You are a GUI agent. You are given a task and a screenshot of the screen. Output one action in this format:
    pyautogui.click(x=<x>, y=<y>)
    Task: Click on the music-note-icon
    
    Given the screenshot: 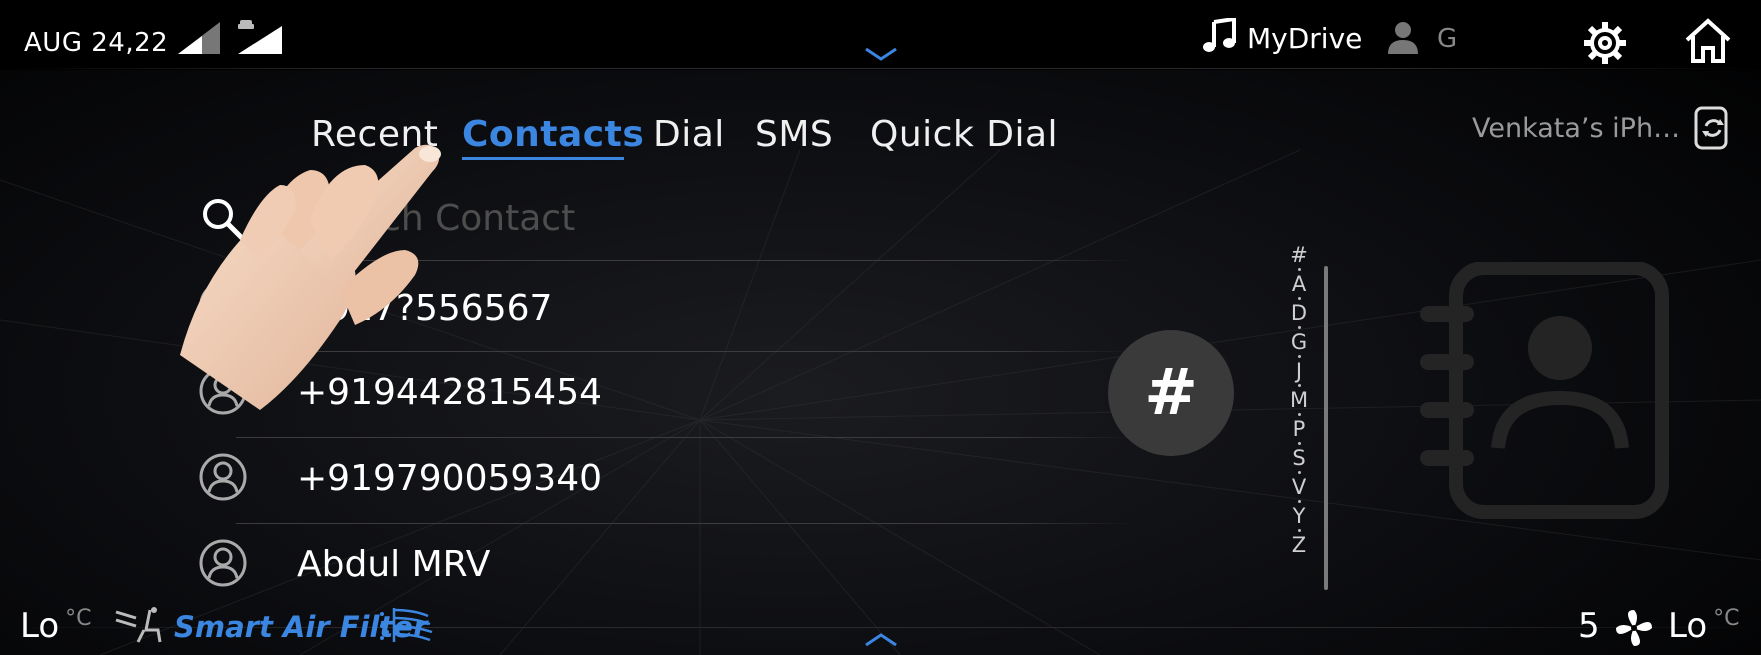 What is the action you would take?
    pyautogui.click(x=1219, y=35)
    